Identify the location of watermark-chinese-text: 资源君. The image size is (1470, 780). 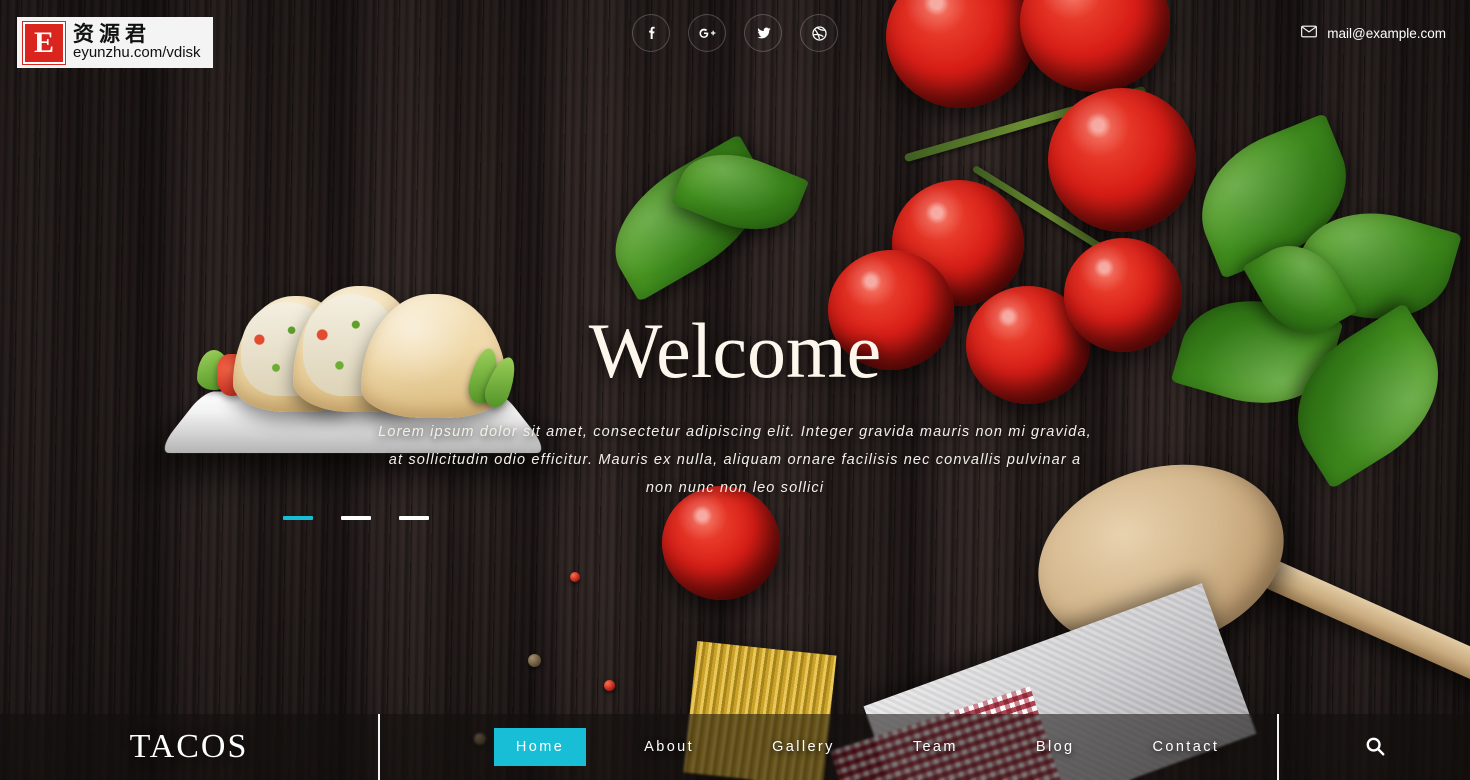
(112, 34).